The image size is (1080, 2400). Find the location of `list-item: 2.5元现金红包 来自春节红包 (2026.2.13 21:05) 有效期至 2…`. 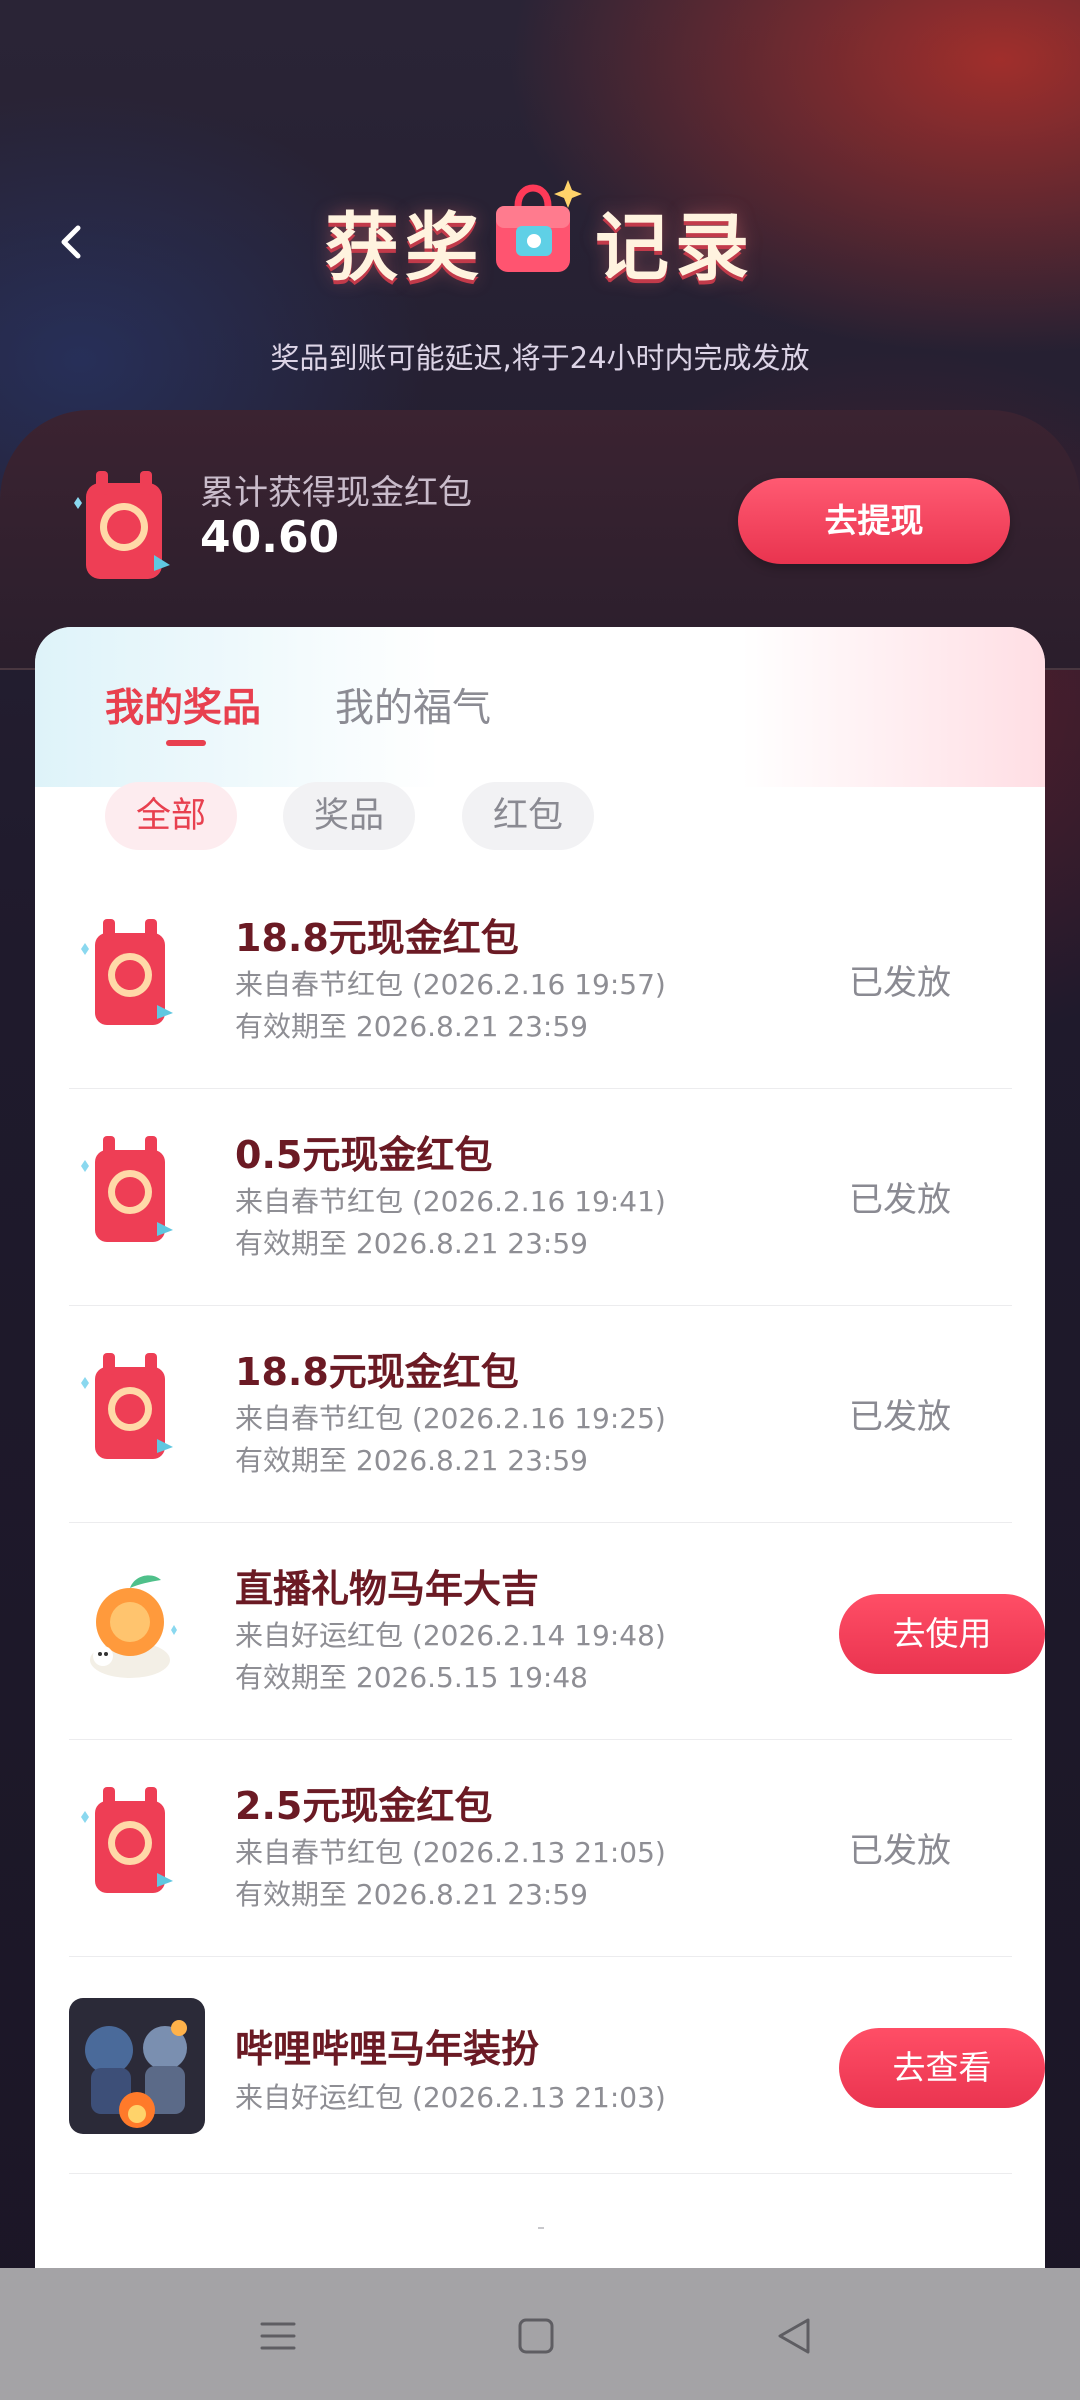

list-item: 2.5元现金红包 来自春节红包 (2026.2.13 21:05) 有效期至 2… is located at coordinates (540, 1848).